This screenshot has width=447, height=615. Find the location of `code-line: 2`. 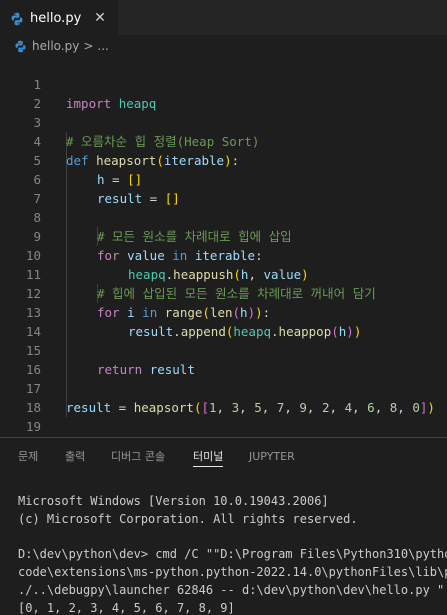

code-line: 2 is located at coordinates (223, 93).